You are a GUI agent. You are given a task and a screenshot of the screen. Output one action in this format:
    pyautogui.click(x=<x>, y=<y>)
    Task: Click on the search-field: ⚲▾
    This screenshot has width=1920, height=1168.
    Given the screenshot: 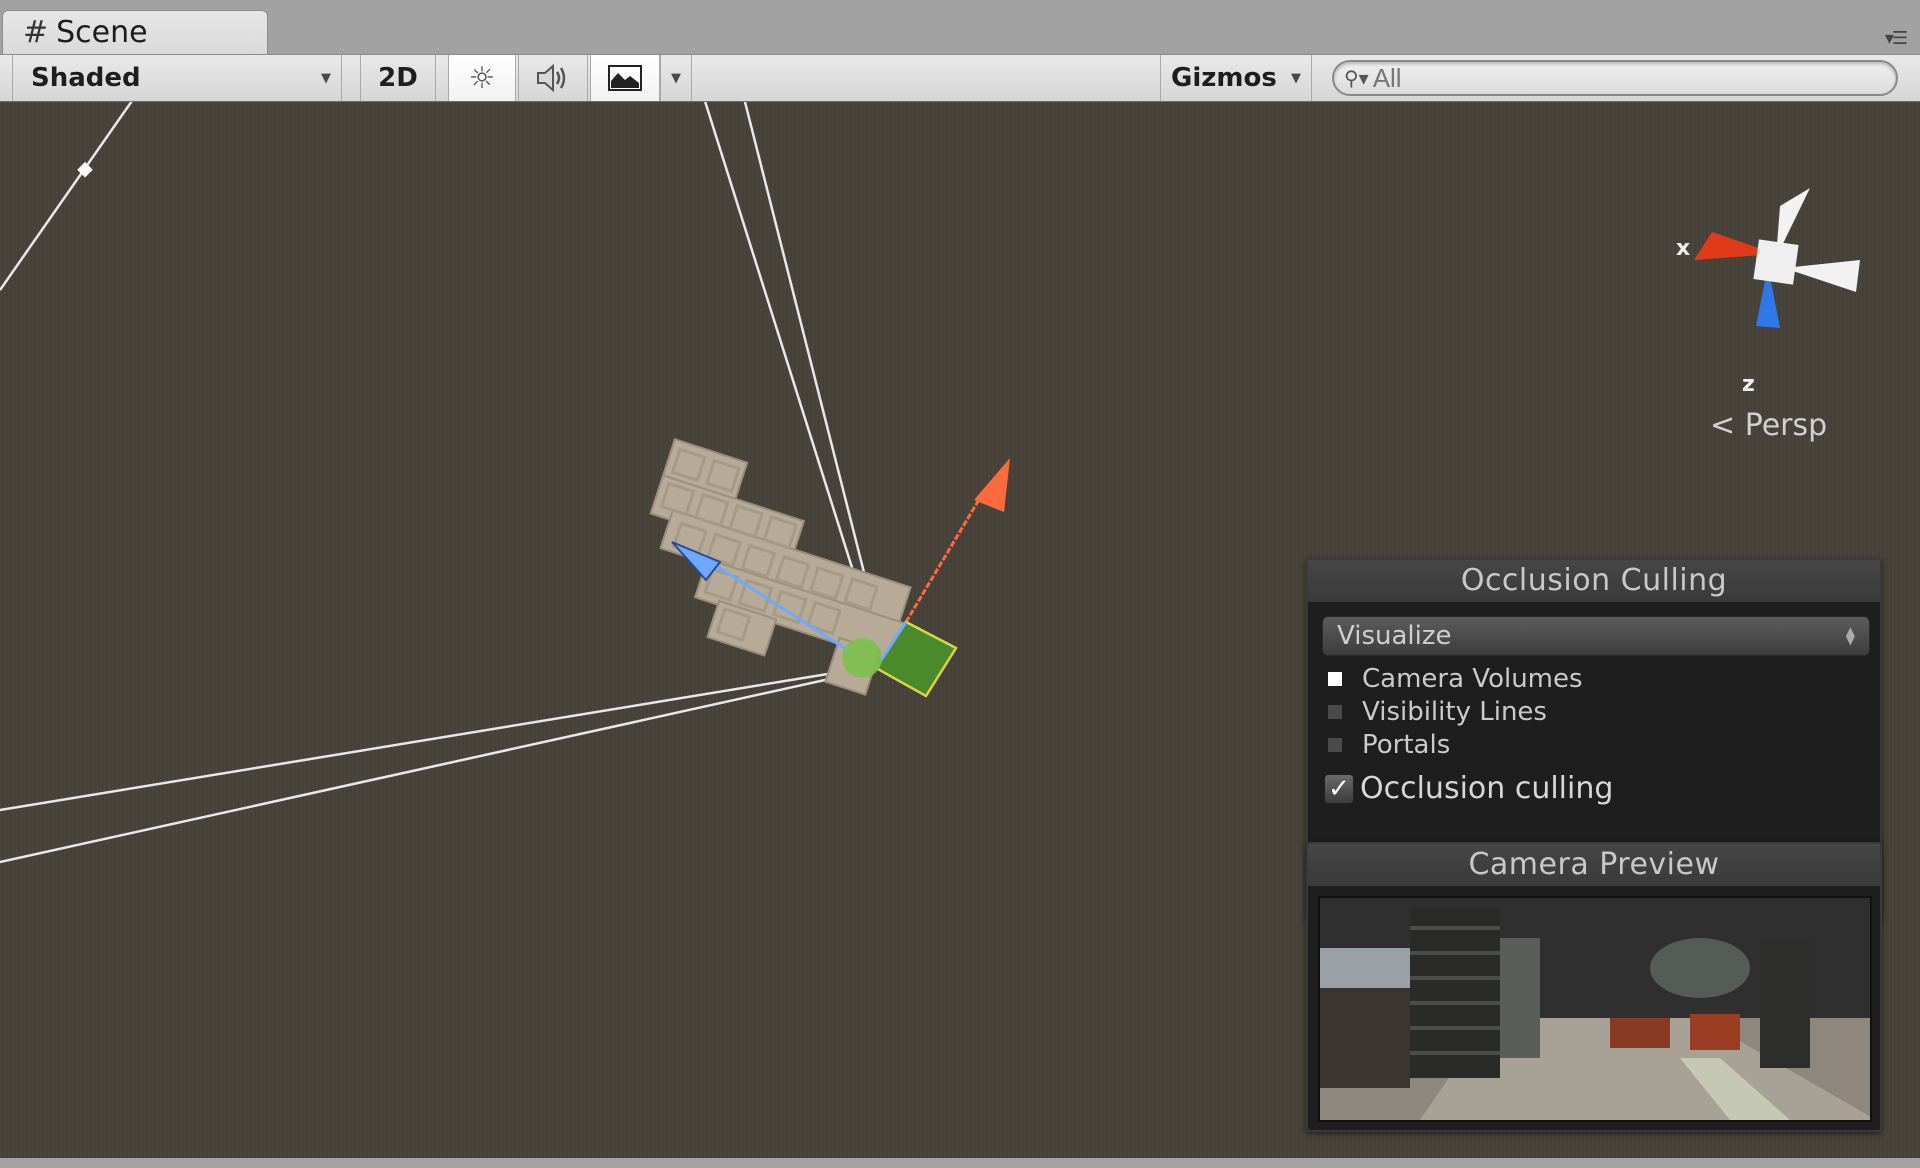 What is the action you would take?
    pyautogui.click(x=1615, y=78)
    